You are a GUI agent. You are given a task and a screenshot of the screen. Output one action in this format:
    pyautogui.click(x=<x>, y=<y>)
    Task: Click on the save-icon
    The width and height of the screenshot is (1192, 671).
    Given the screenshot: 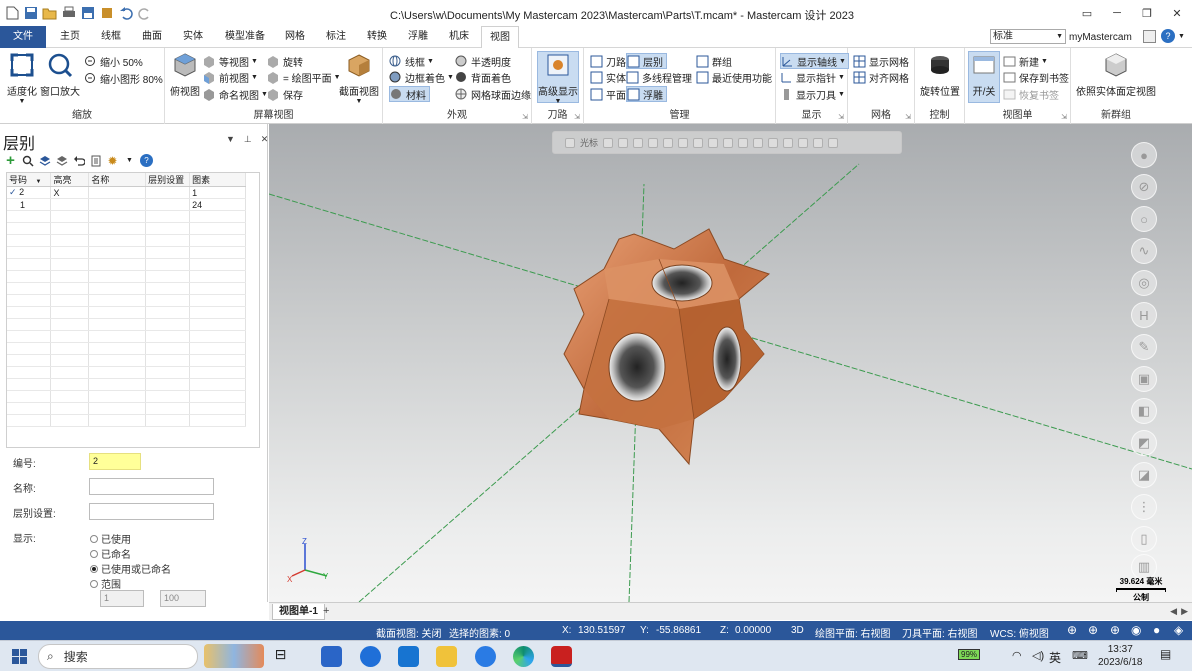 What is the action you would take?
    pyautogui.click(x=31, y=13)
    